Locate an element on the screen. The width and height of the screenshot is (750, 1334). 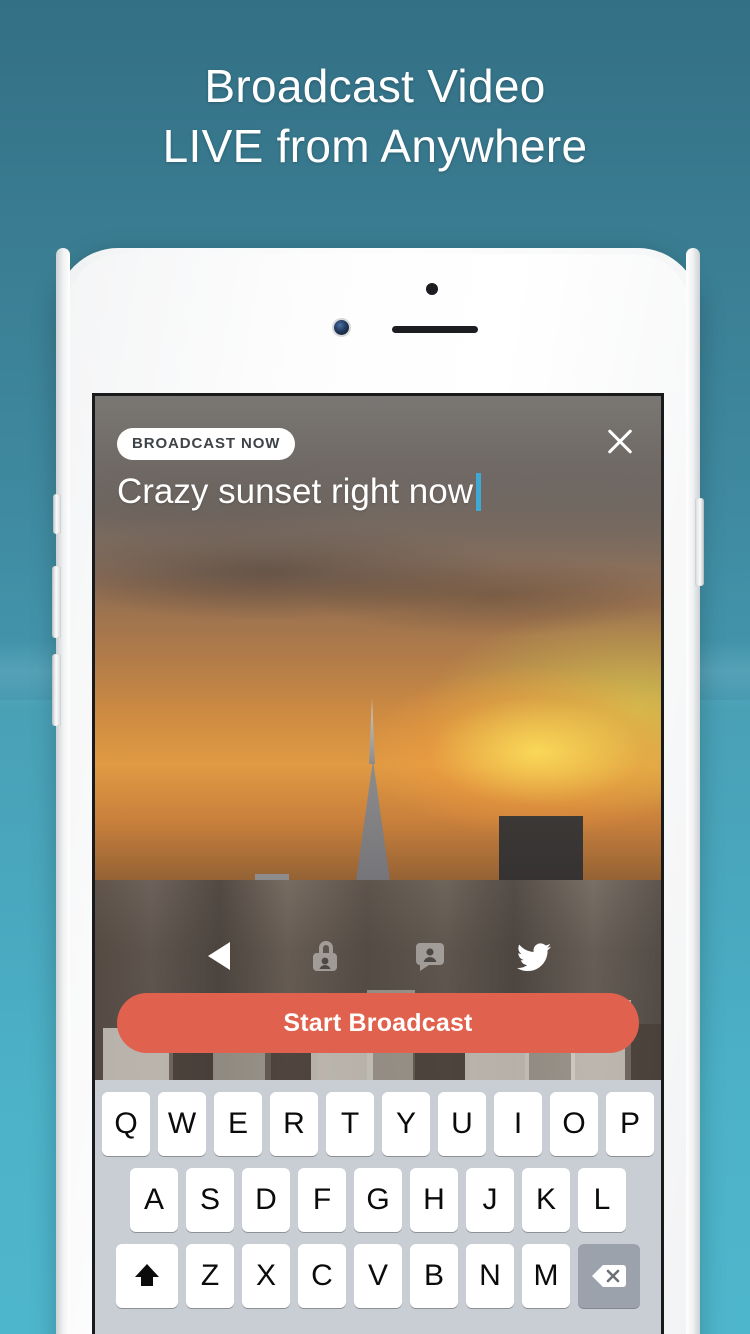
key-d: D is located at coordinates (266, 1200).